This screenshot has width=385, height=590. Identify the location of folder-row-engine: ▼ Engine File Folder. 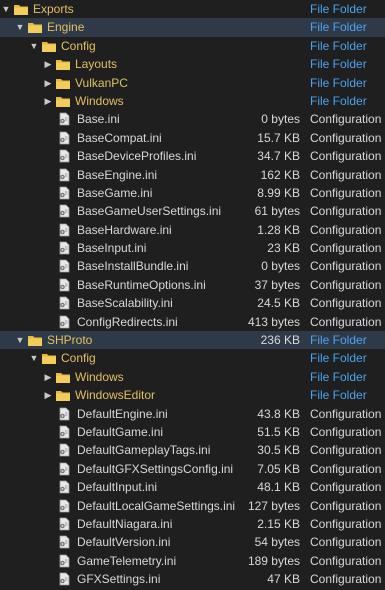
(192, 27).